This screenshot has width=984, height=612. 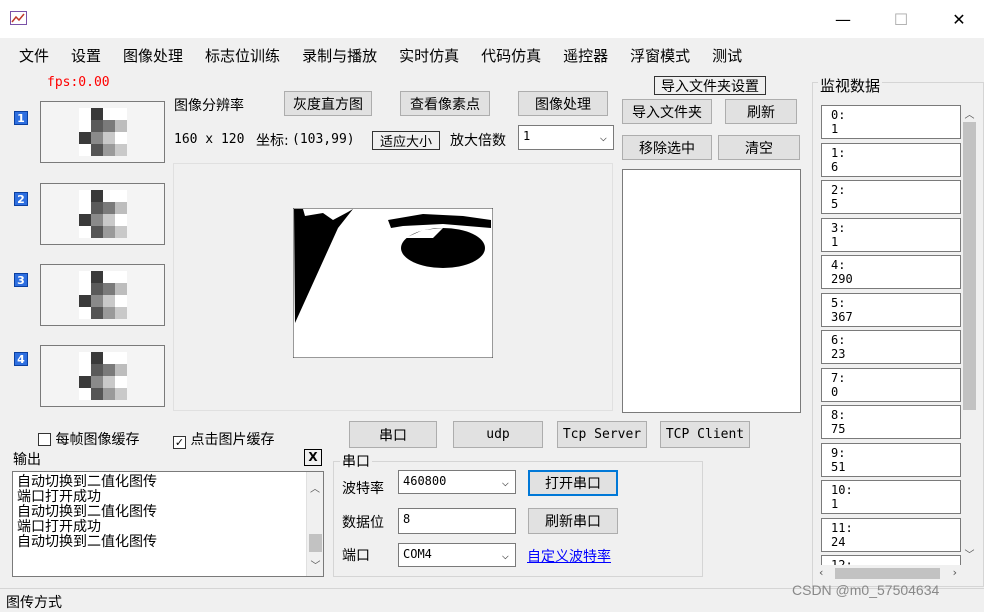 What do you see at coordinates (891, 309) in the screenshot?
I see `monitor-item: 5: 367` at bounding box center [891, 309].